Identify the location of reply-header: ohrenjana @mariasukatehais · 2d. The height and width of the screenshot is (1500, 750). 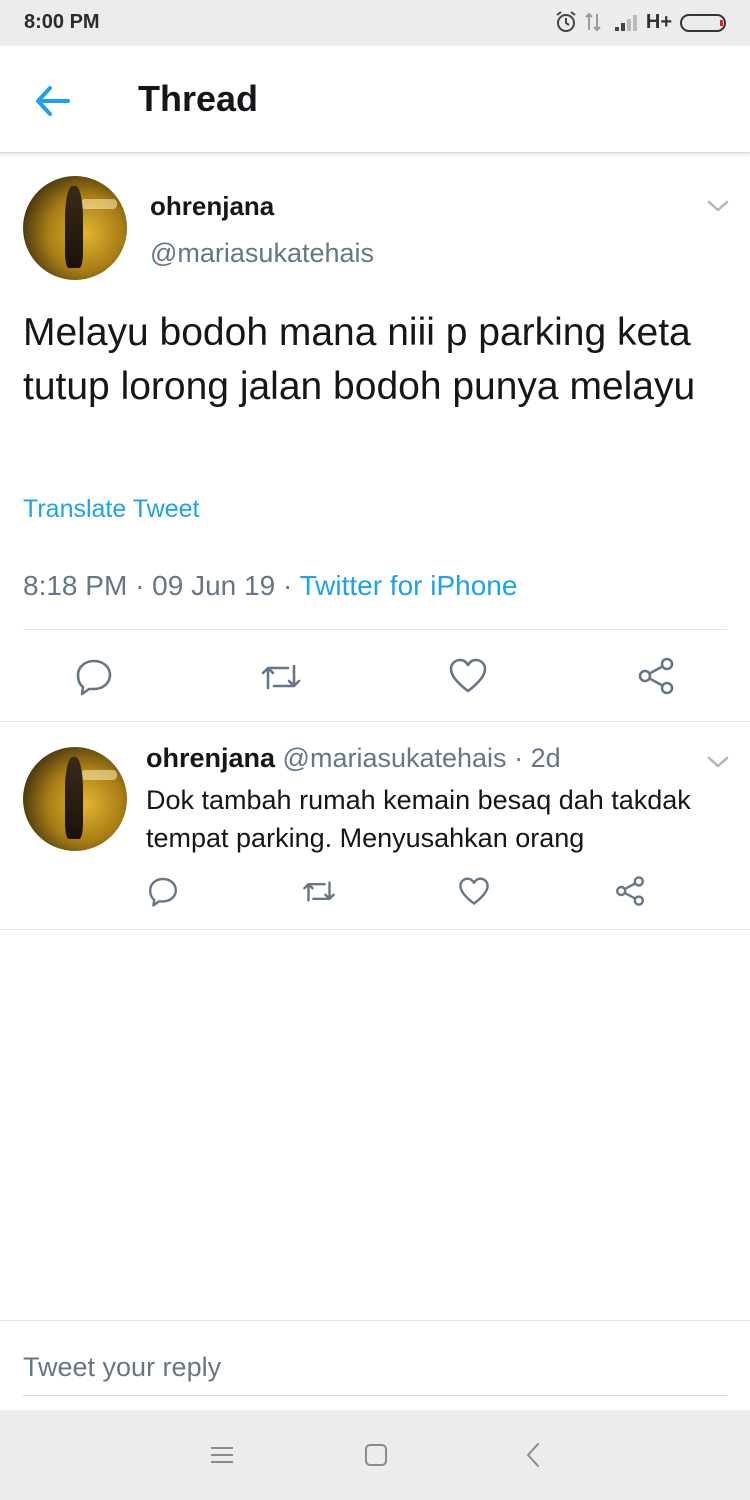
(353, 758).